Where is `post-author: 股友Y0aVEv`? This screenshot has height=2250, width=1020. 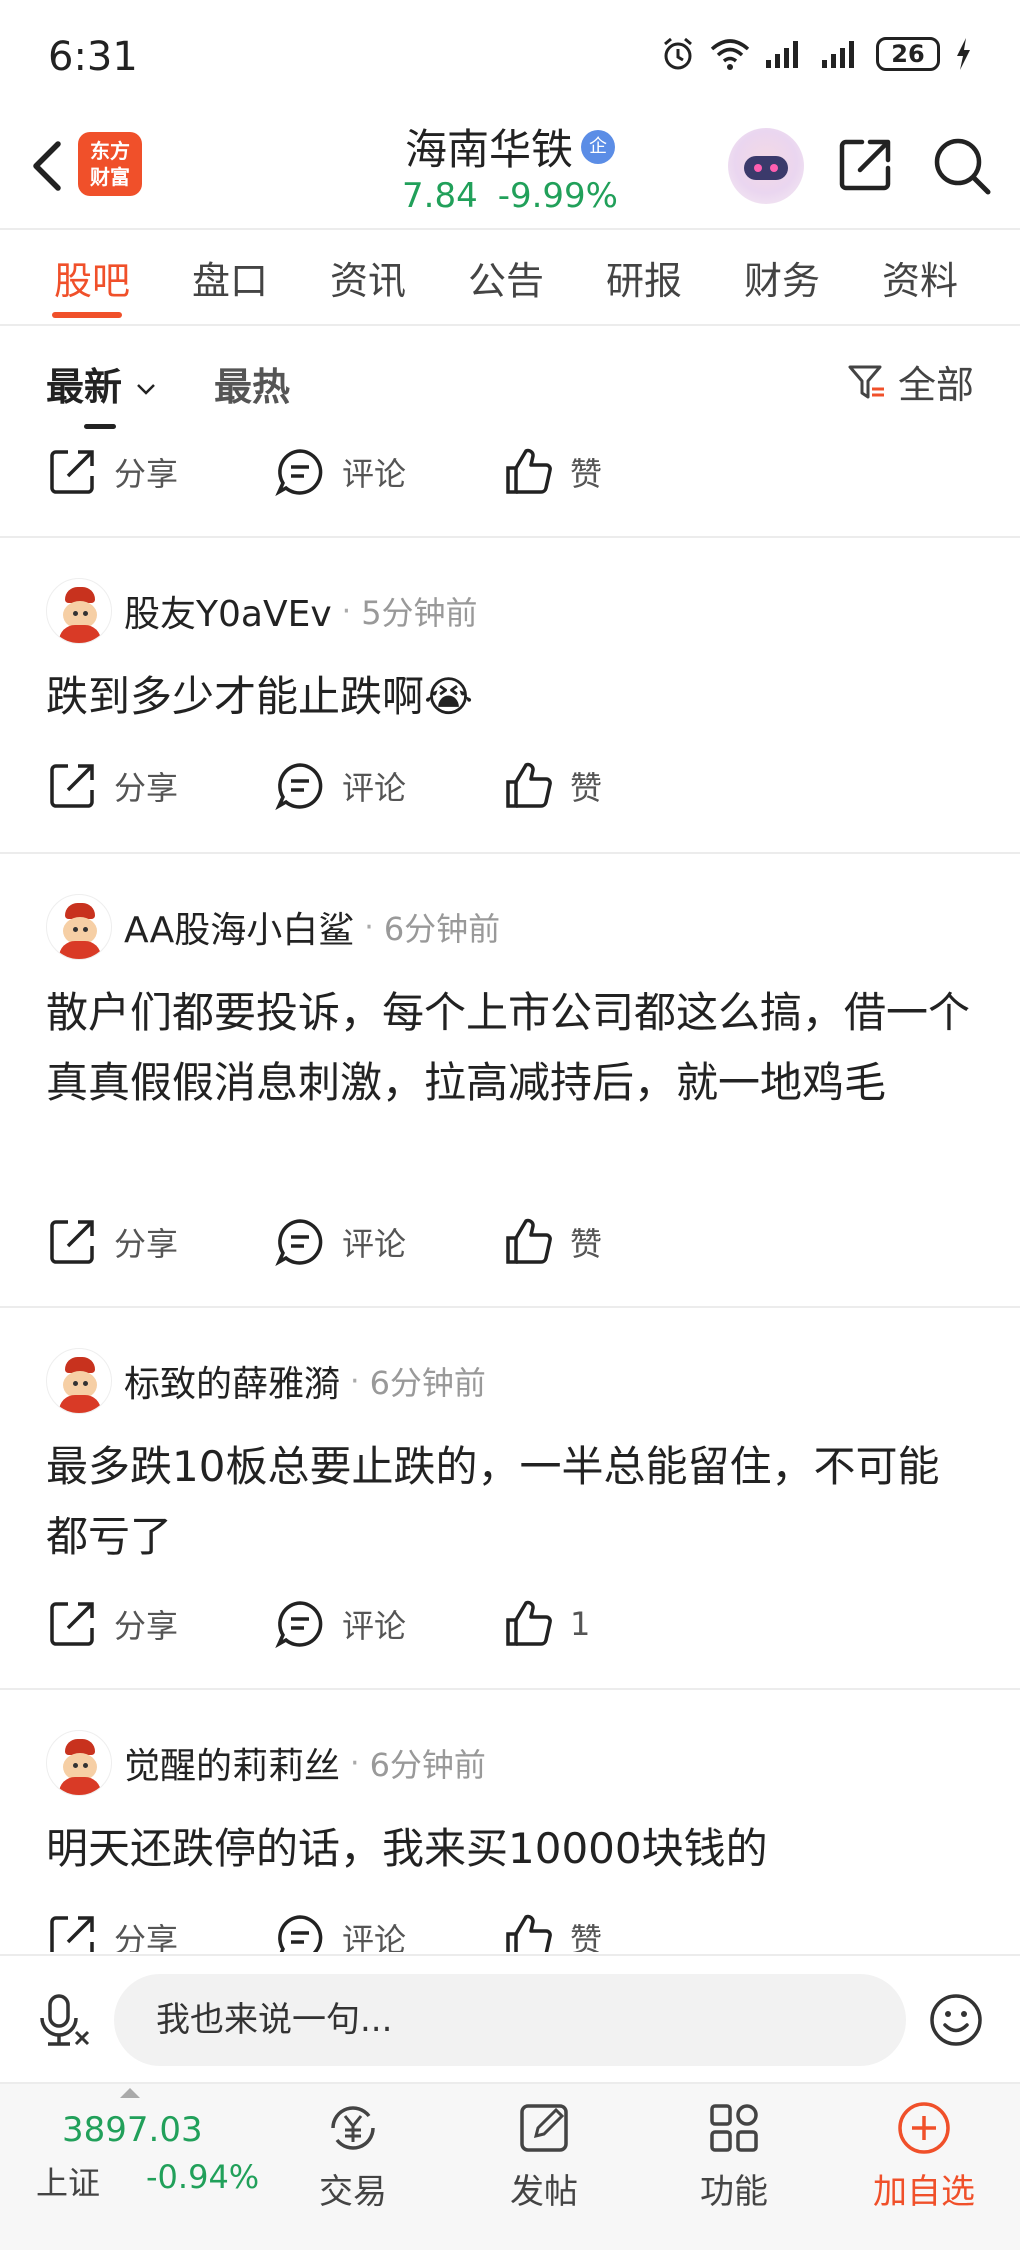
post-author: 股友Y0aVEv is located at coordinates (228, 611).